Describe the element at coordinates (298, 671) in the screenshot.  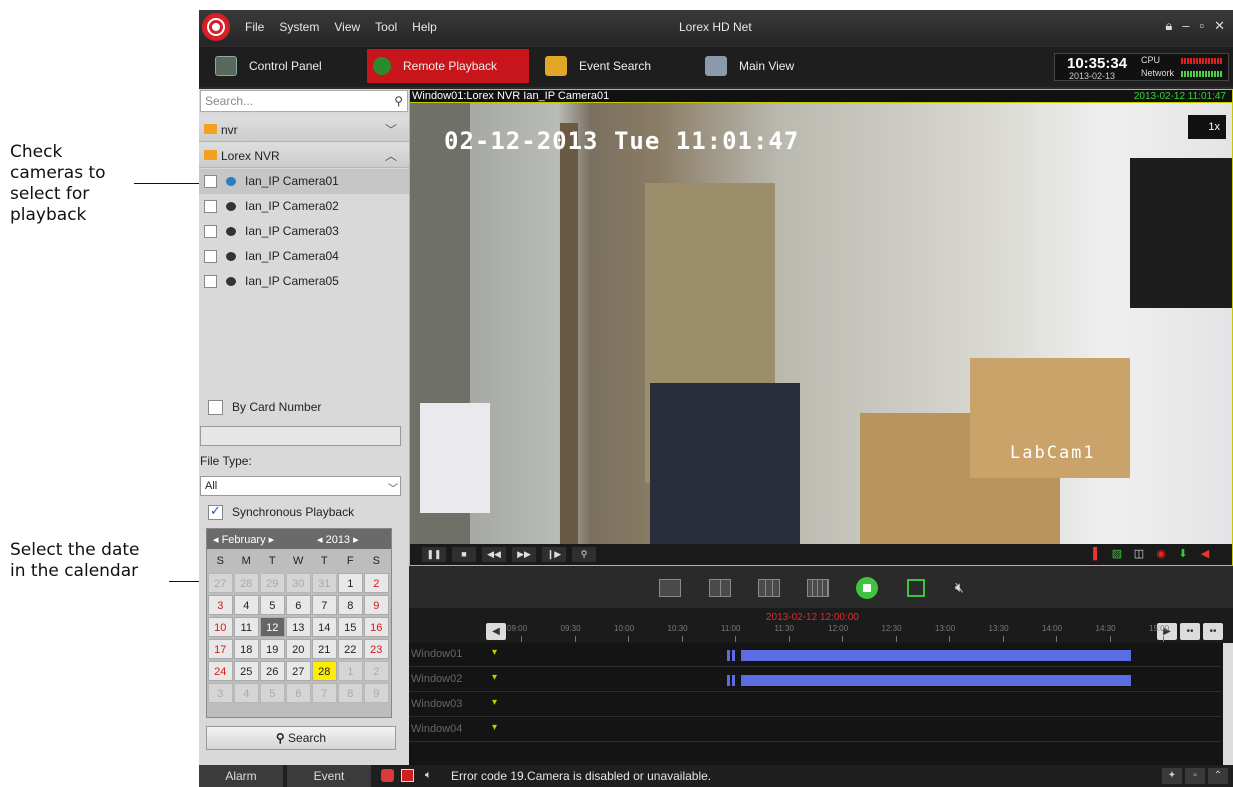
I see `calendar-day: 27` at that location.